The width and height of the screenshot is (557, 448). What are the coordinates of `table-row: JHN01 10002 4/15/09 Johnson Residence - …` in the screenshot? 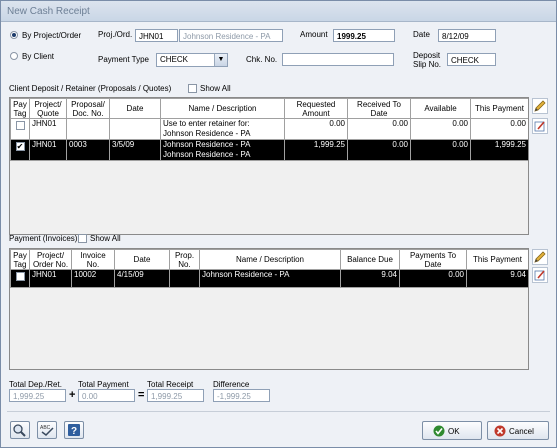 It's located at (269, 278).